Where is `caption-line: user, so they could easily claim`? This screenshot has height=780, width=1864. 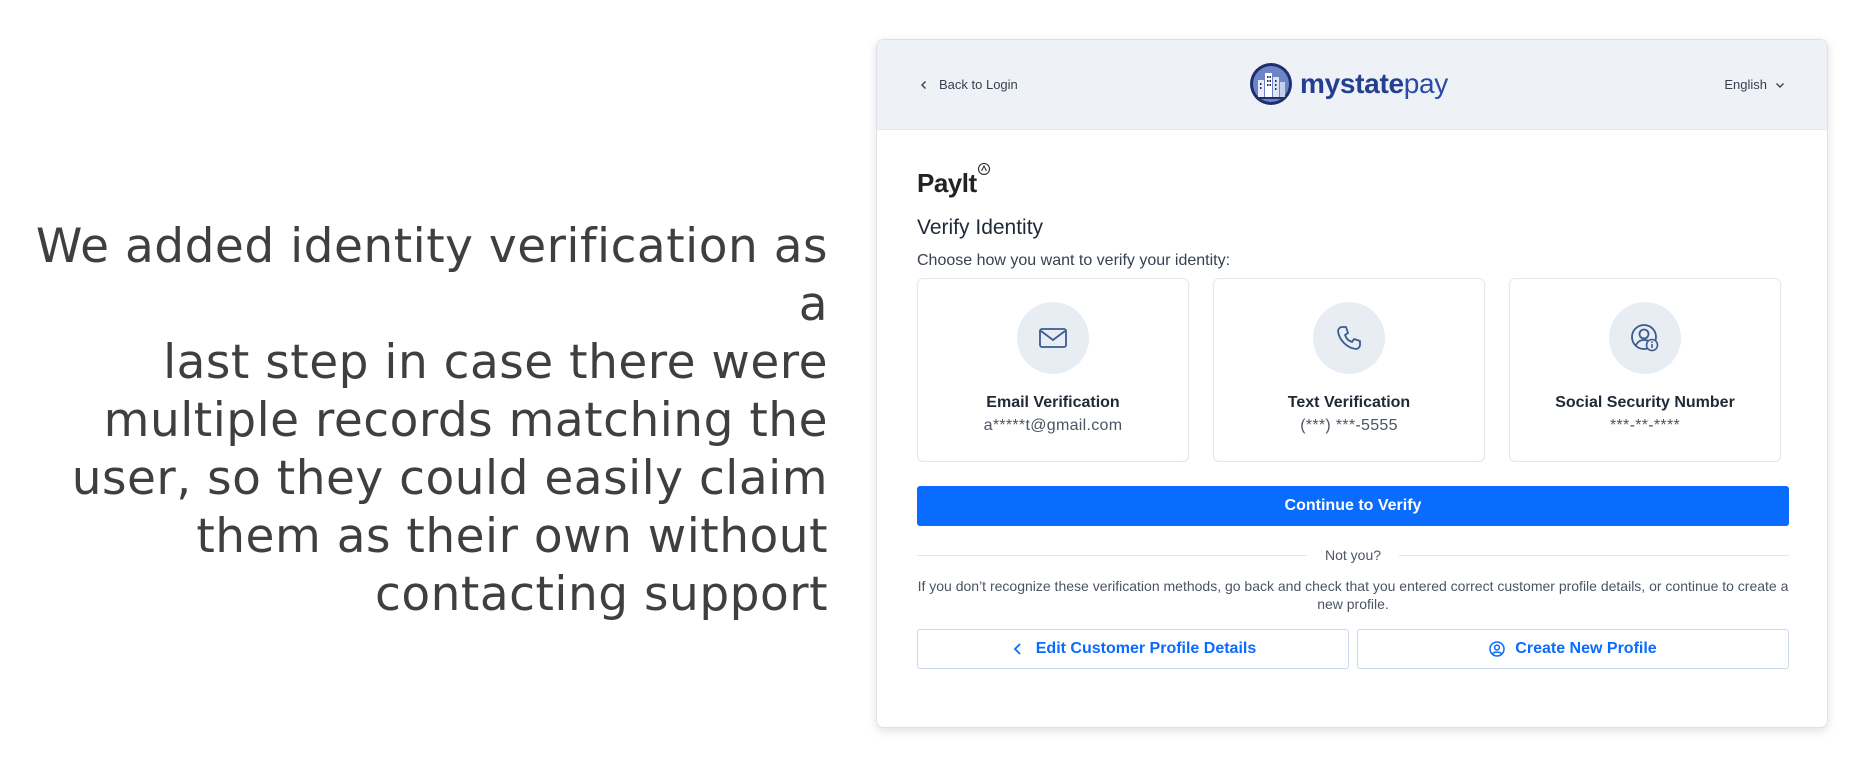 caption-line: user, so they could easily claim is located at coordinates (449, 478).